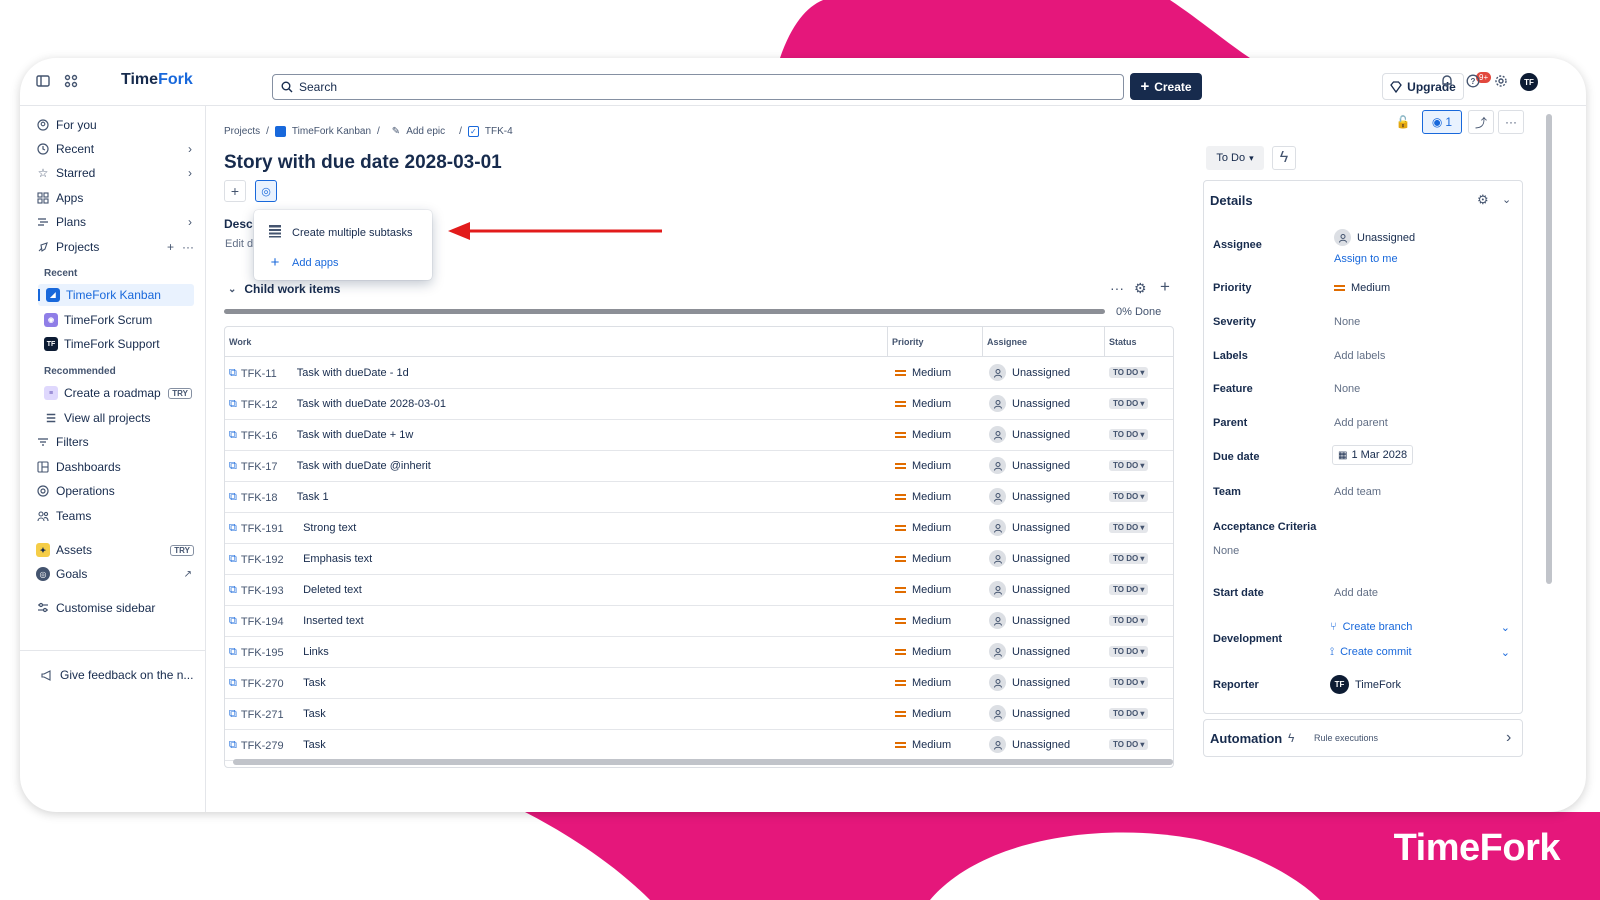  Describe the element at coordinates (117, 550) in the screenshot. I see `sidebar-item-assets: ✦ Assets TRY` at that location.